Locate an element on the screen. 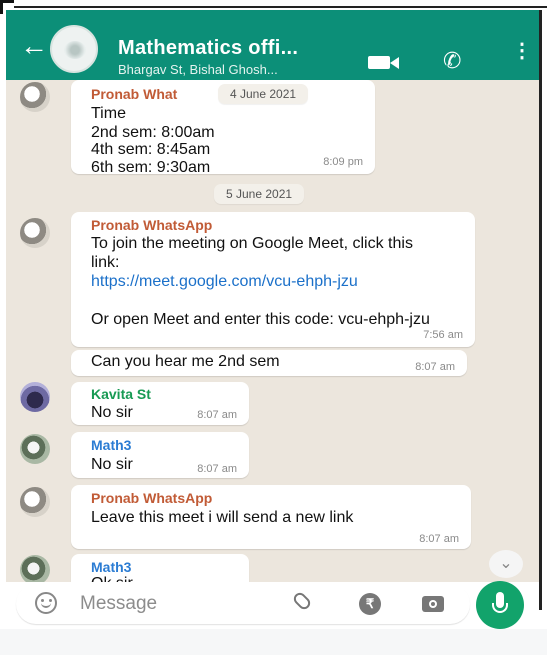 This screenshot has height=655, width=547. message-line: 4th sem: 8:45am is located at coordinates (151, 149).